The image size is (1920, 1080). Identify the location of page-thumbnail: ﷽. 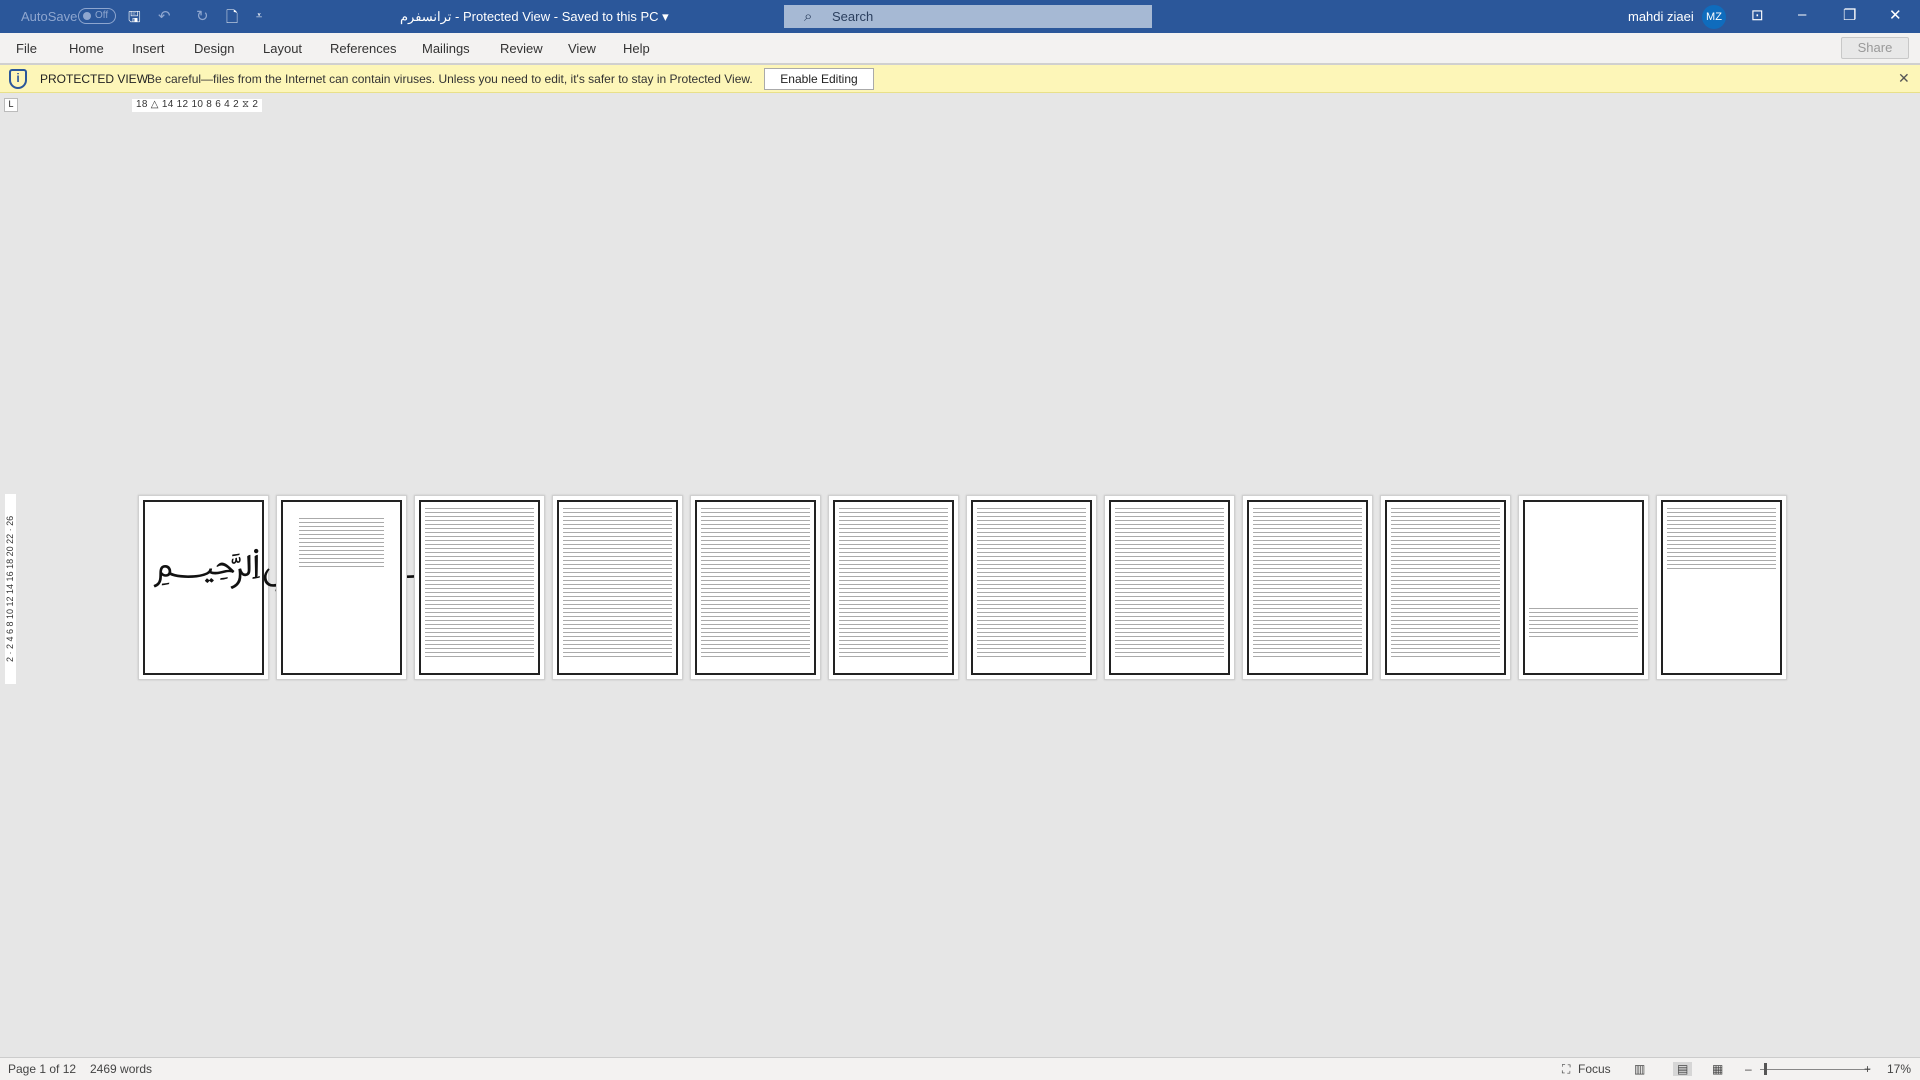
(299, 587).